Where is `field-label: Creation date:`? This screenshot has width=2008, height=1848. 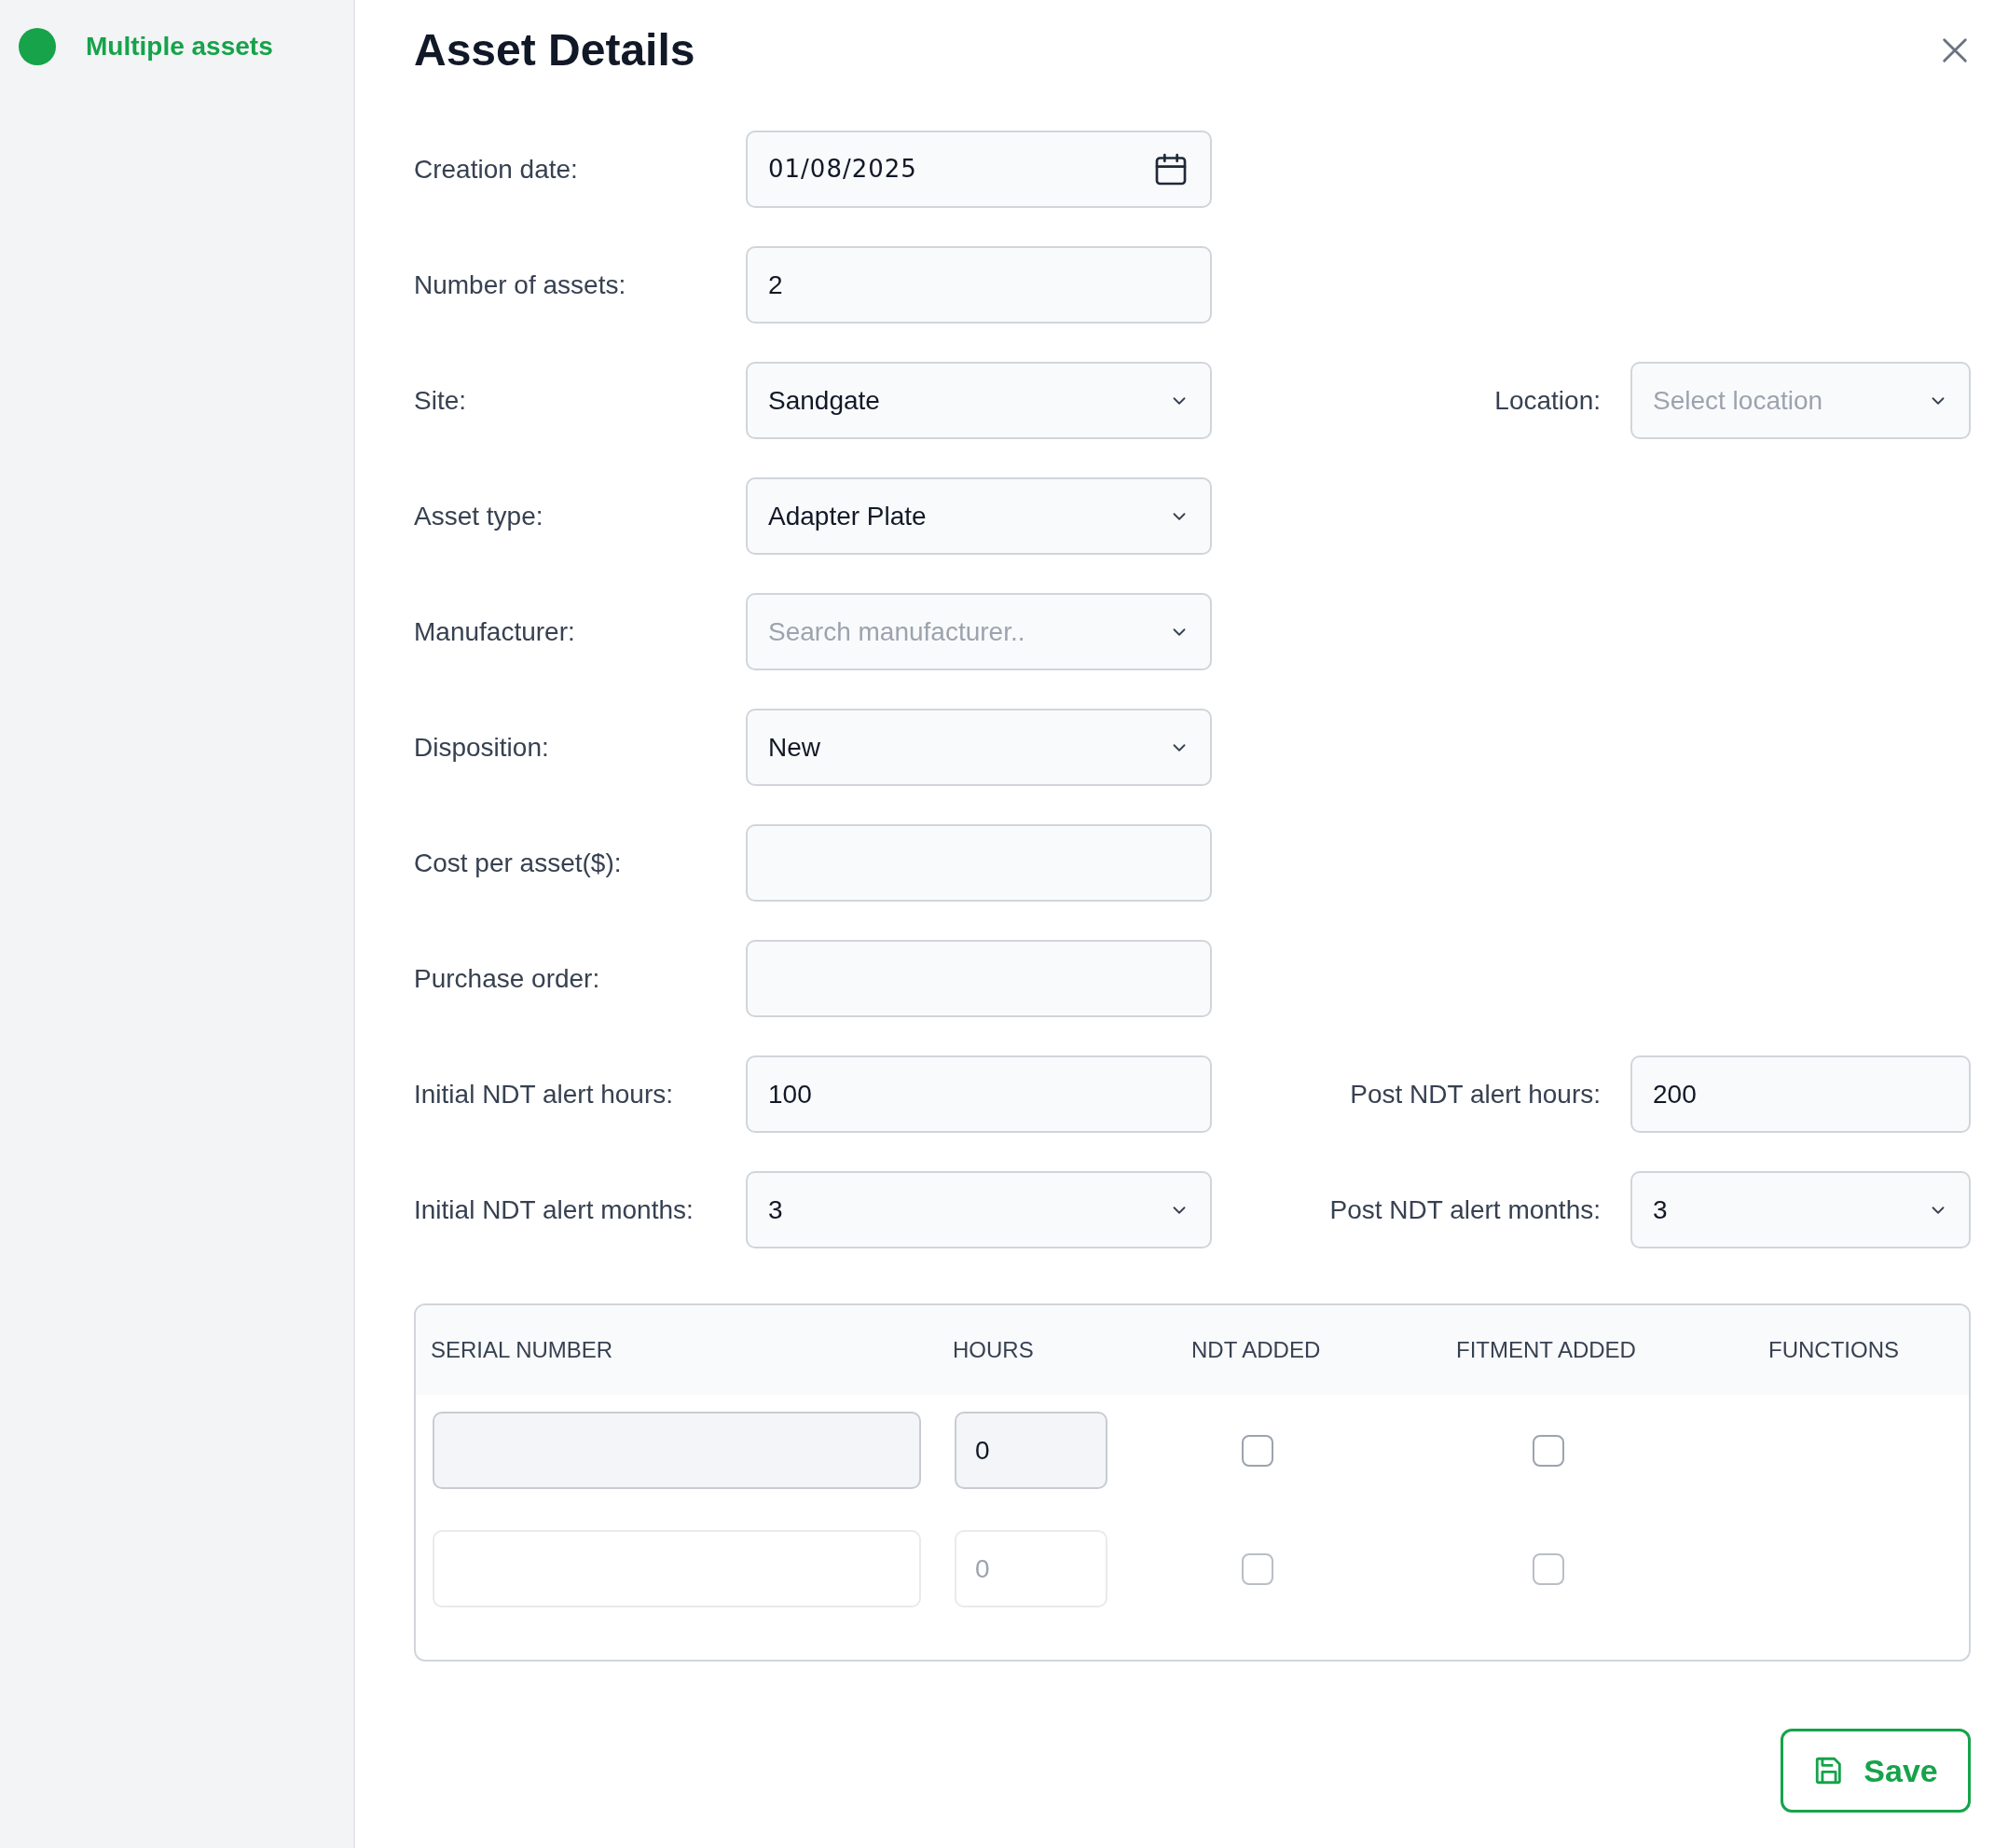 field-label: Creation date: is located at coordinates (496, 169).